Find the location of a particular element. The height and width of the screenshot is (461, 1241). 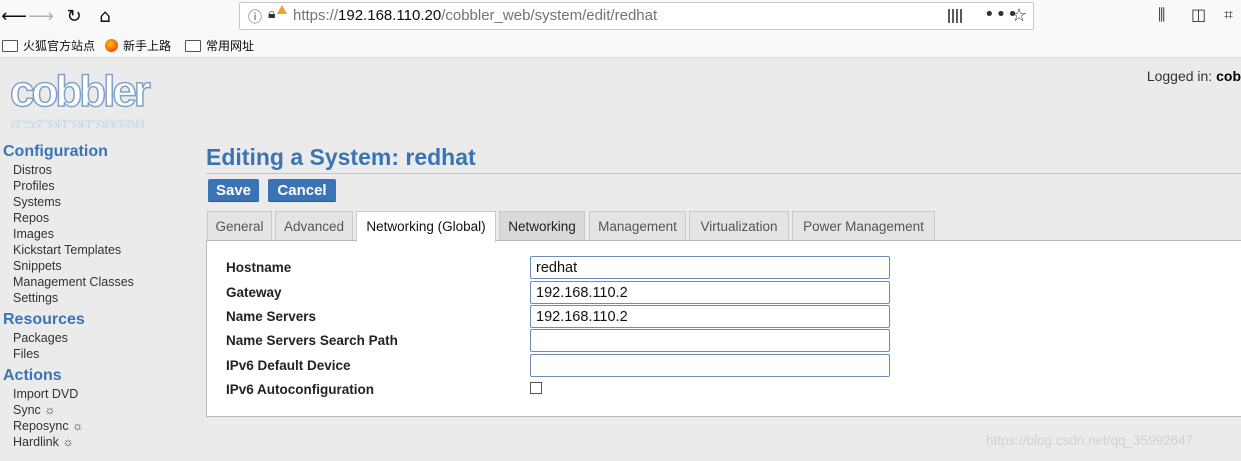

form-row-ipv6-device: IPv6 Default Device is located at coordinates (566, 366).